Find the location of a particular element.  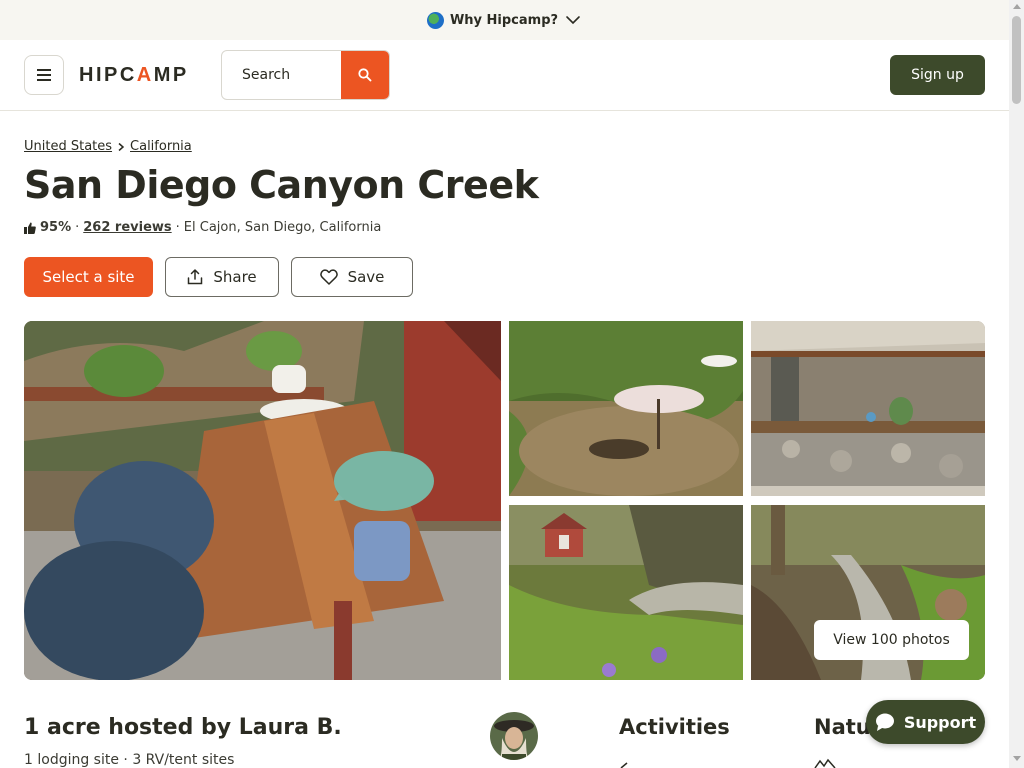

scroll-up-arrow-icon is located at coordinates (1017, 6).